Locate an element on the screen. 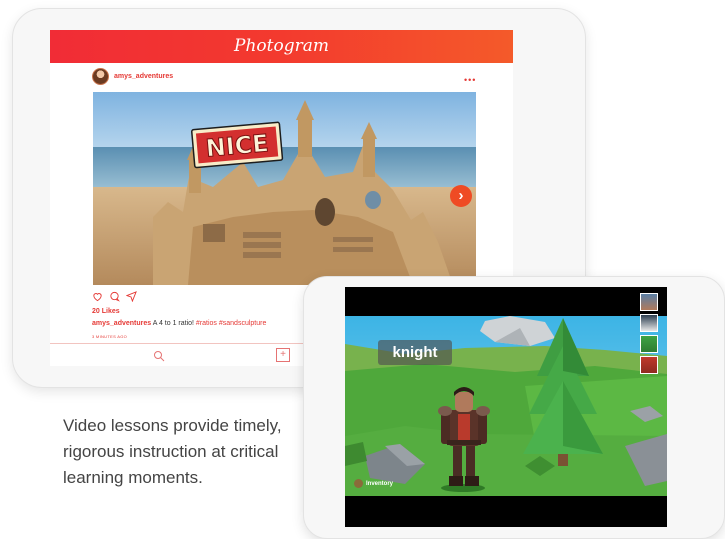 This screenshot has height=539, width=725. post-header: amys_adventures is located at coordinates (132, 76).